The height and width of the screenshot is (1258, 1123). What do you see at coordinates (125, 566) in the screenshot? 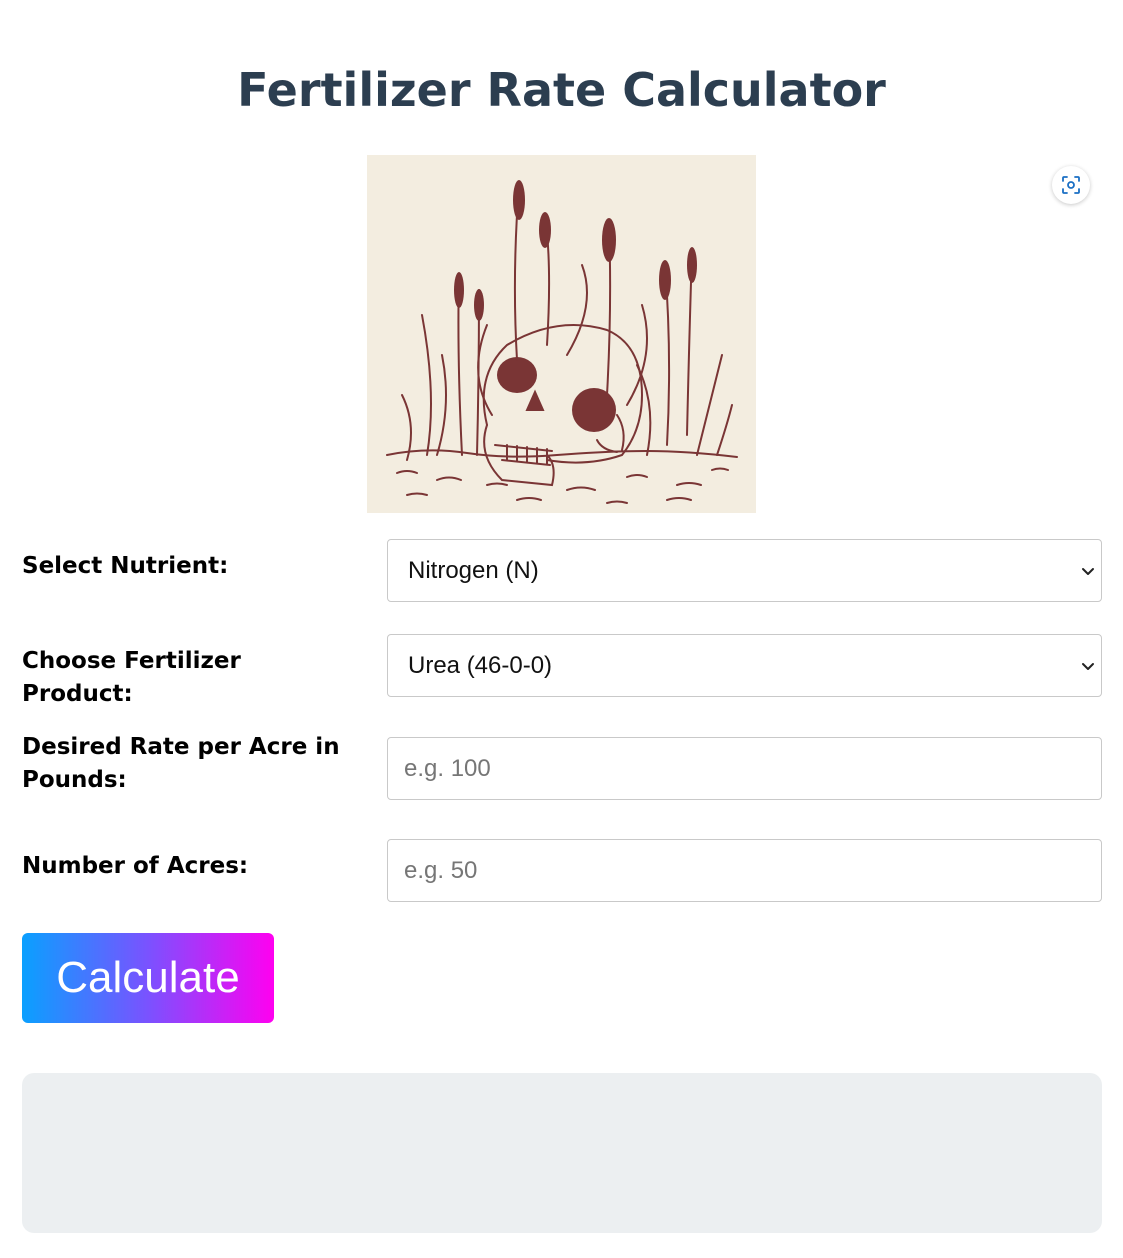
I see `nutrient-label: Select Nutrient:` at bounding box center [125, 566].